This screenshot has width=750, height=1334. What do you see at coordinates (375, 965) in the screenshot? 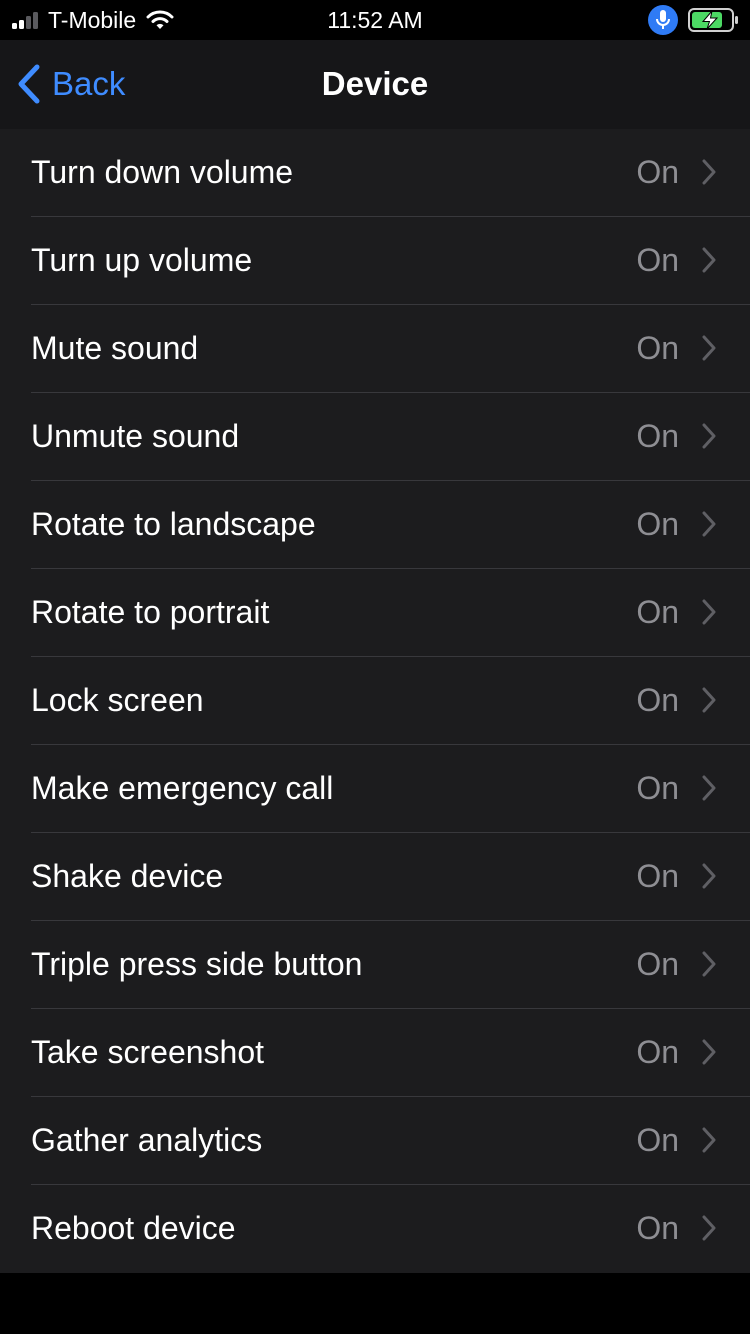
I see `list-item: Triple press side button On` at bounding box center [375, 965].